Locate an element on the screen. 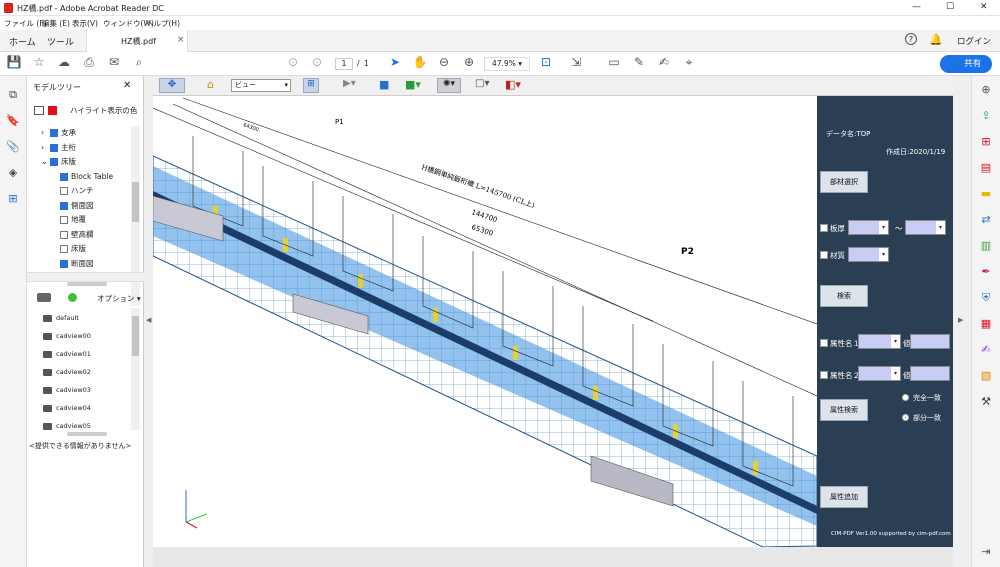  tree-item: 側面図 is located at coordinates (77, 206).